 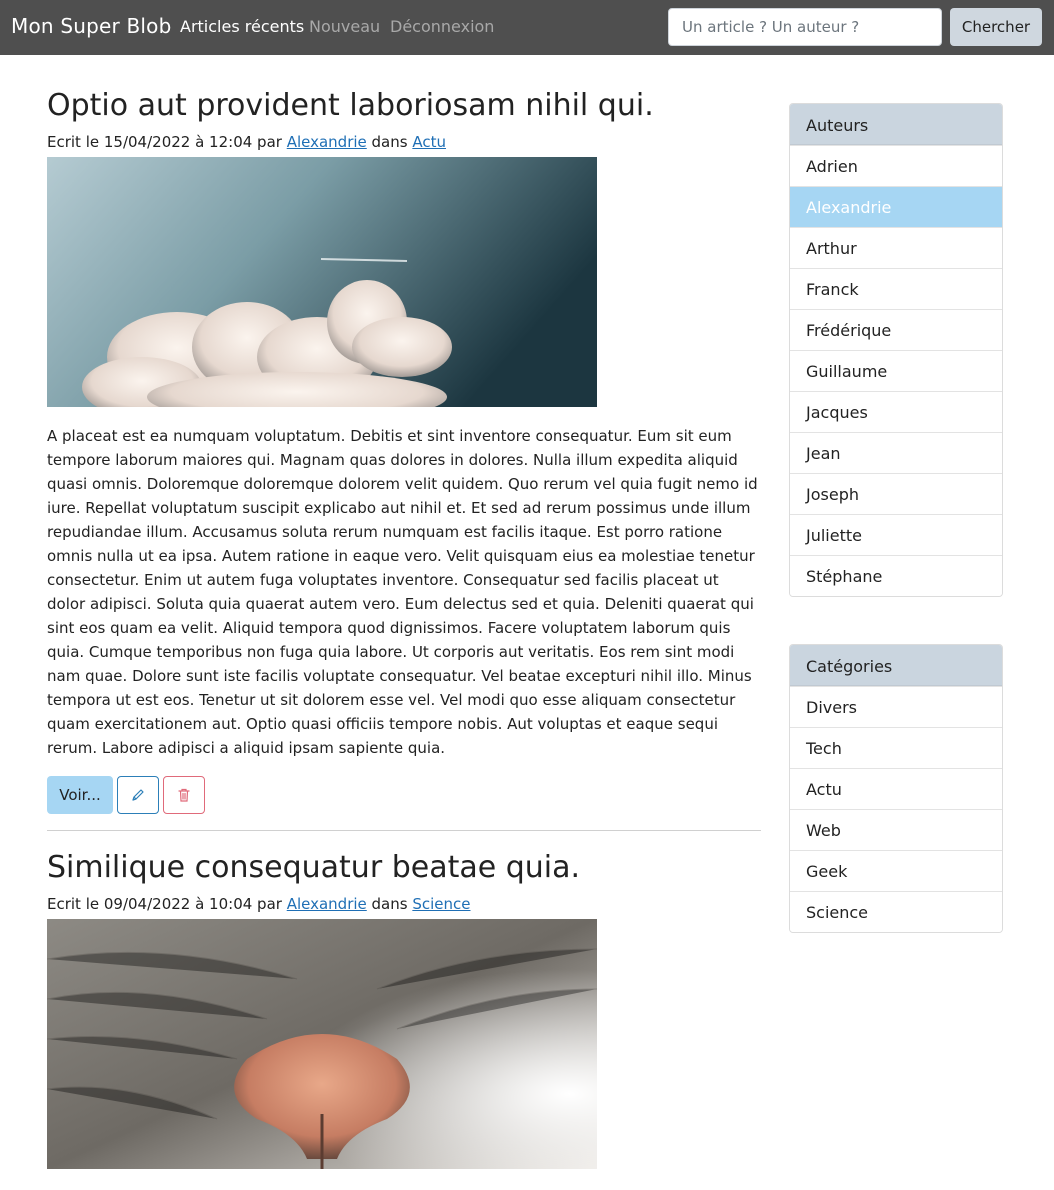 I want to click on nav-nouveau: Nouveau, so click(x=344, y=26).